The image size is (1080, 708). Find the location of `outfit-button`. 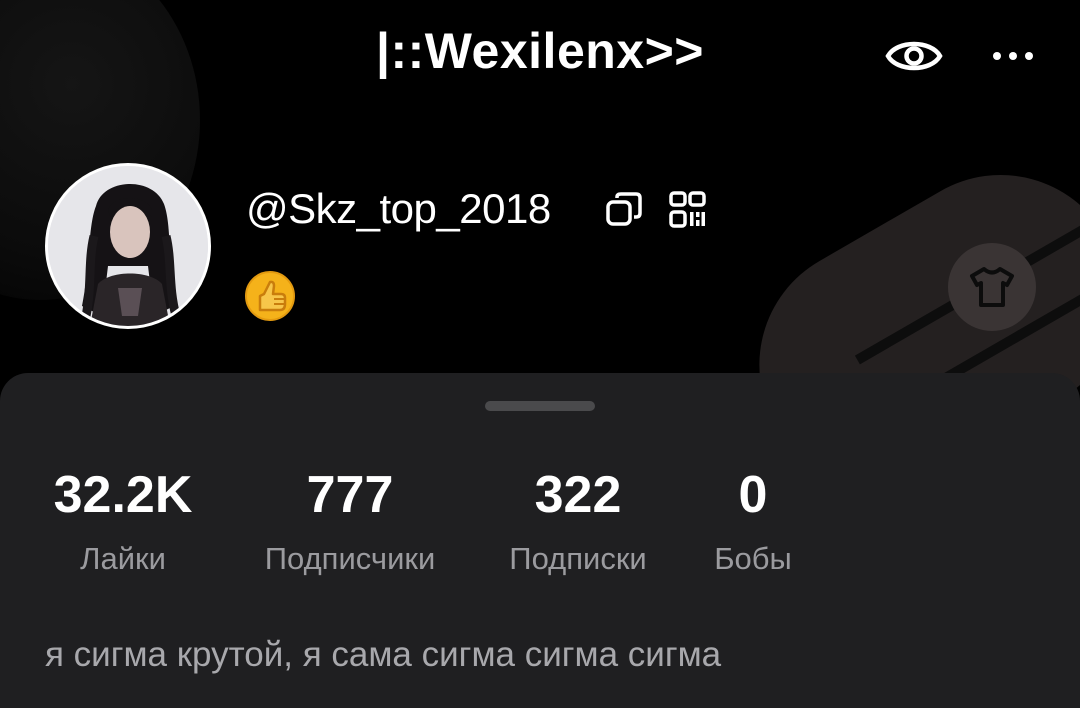

outfit-button is located at coordinates (992, 287).